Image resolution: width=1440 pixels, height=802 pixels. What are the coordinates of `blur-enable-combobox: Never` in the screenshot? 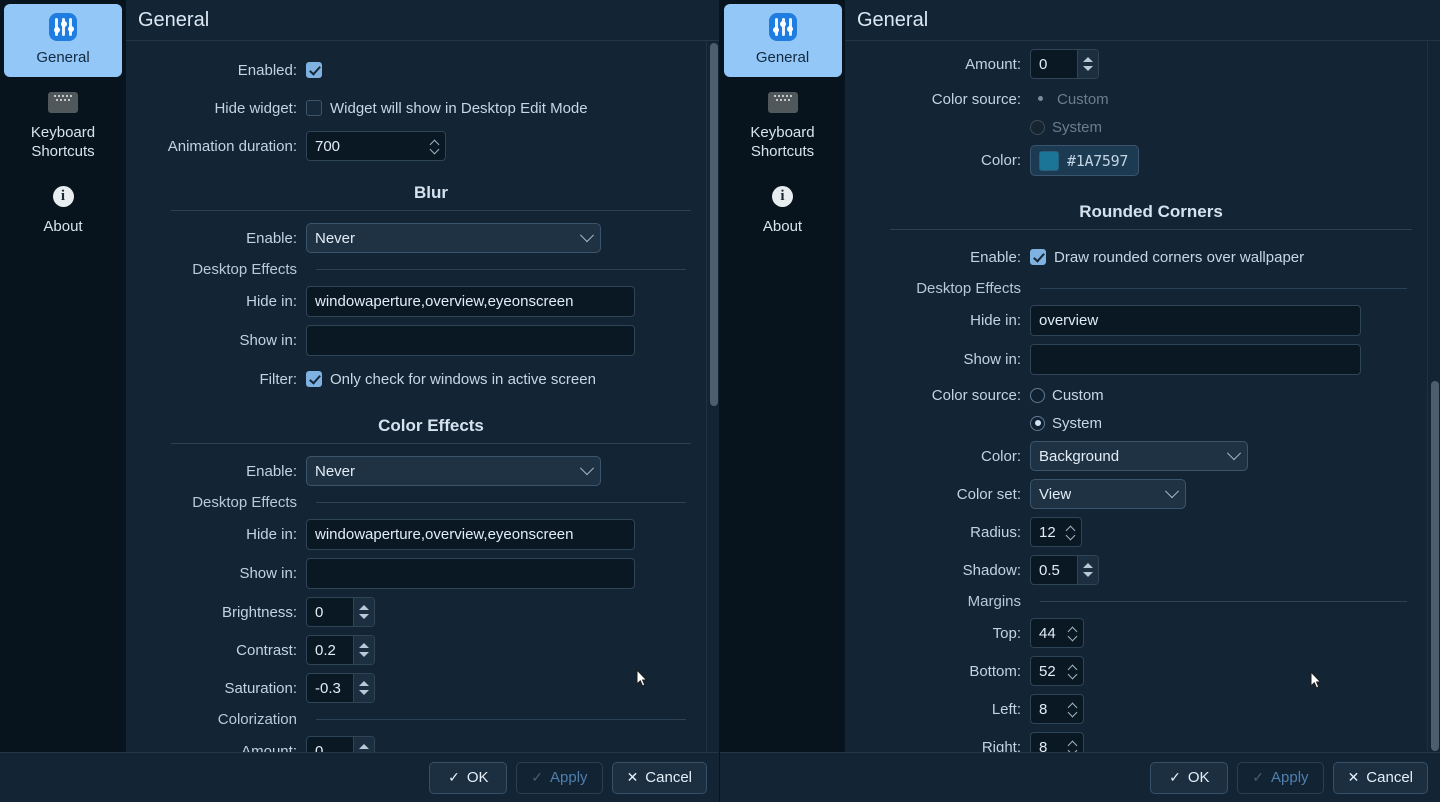 It's located at (453, 238).